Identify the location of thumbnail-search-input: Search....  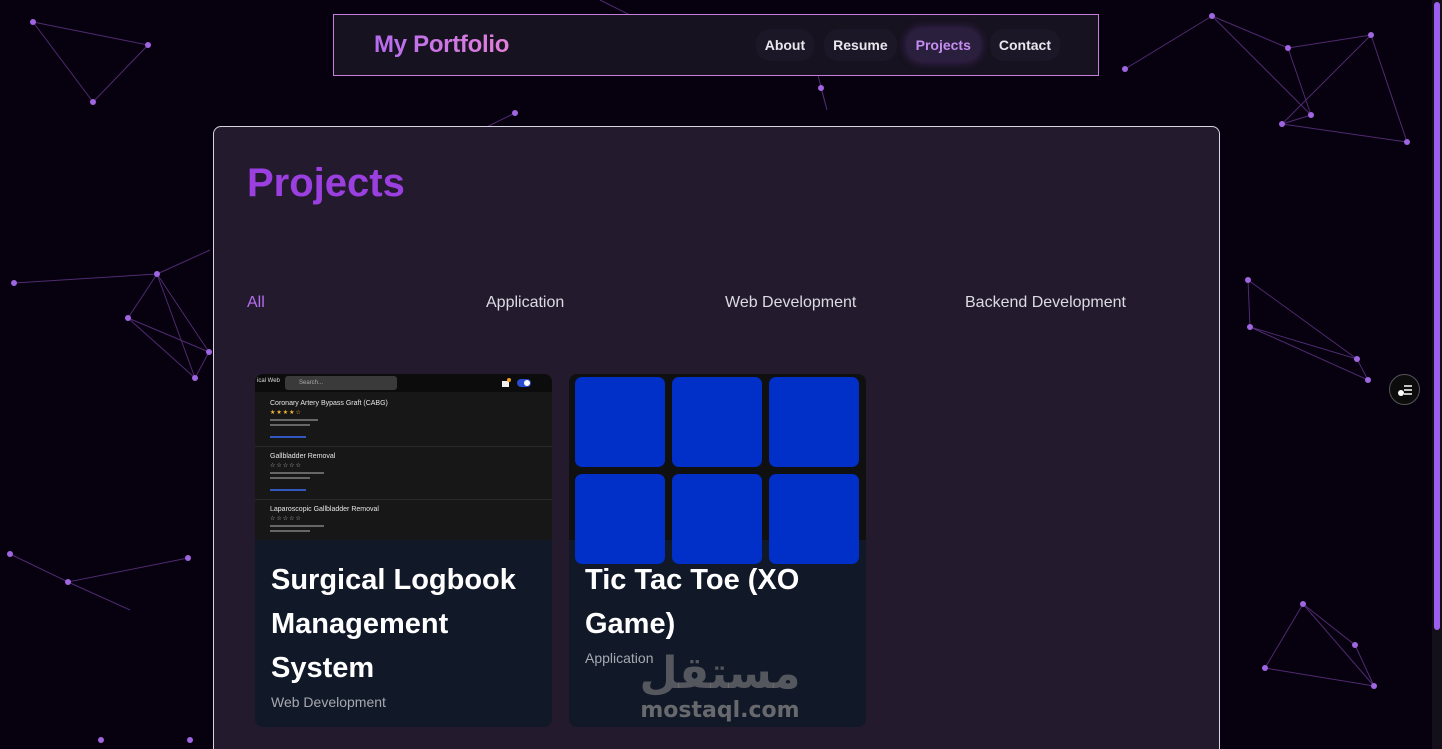
(341, 383).